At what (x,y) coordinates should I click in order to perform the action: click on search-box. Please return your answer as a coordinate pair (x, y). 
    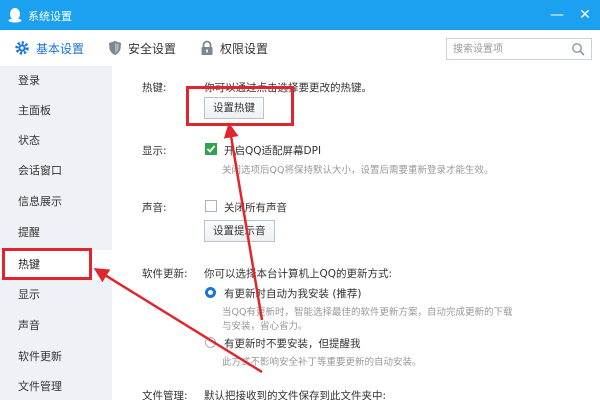
    Looking at the image, I should click on (519, 49).